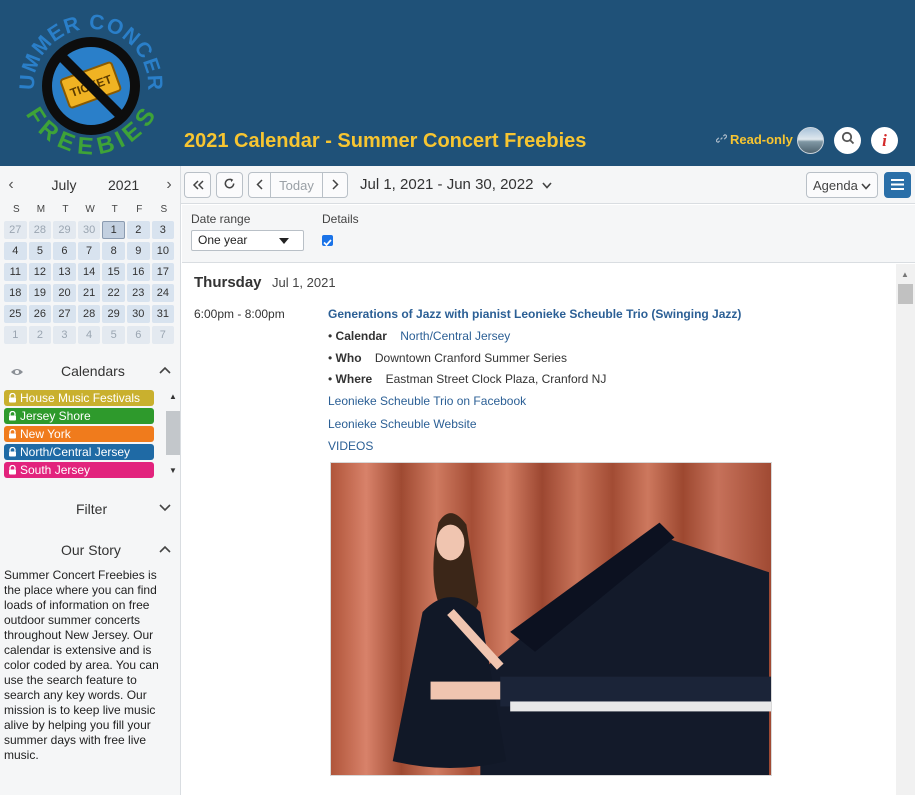 The width and height of the screenshot is (915, 795). Describe the element at coordinates (40, 293) in the screenshot. I see `mini-calendar-day: 19` at that location.